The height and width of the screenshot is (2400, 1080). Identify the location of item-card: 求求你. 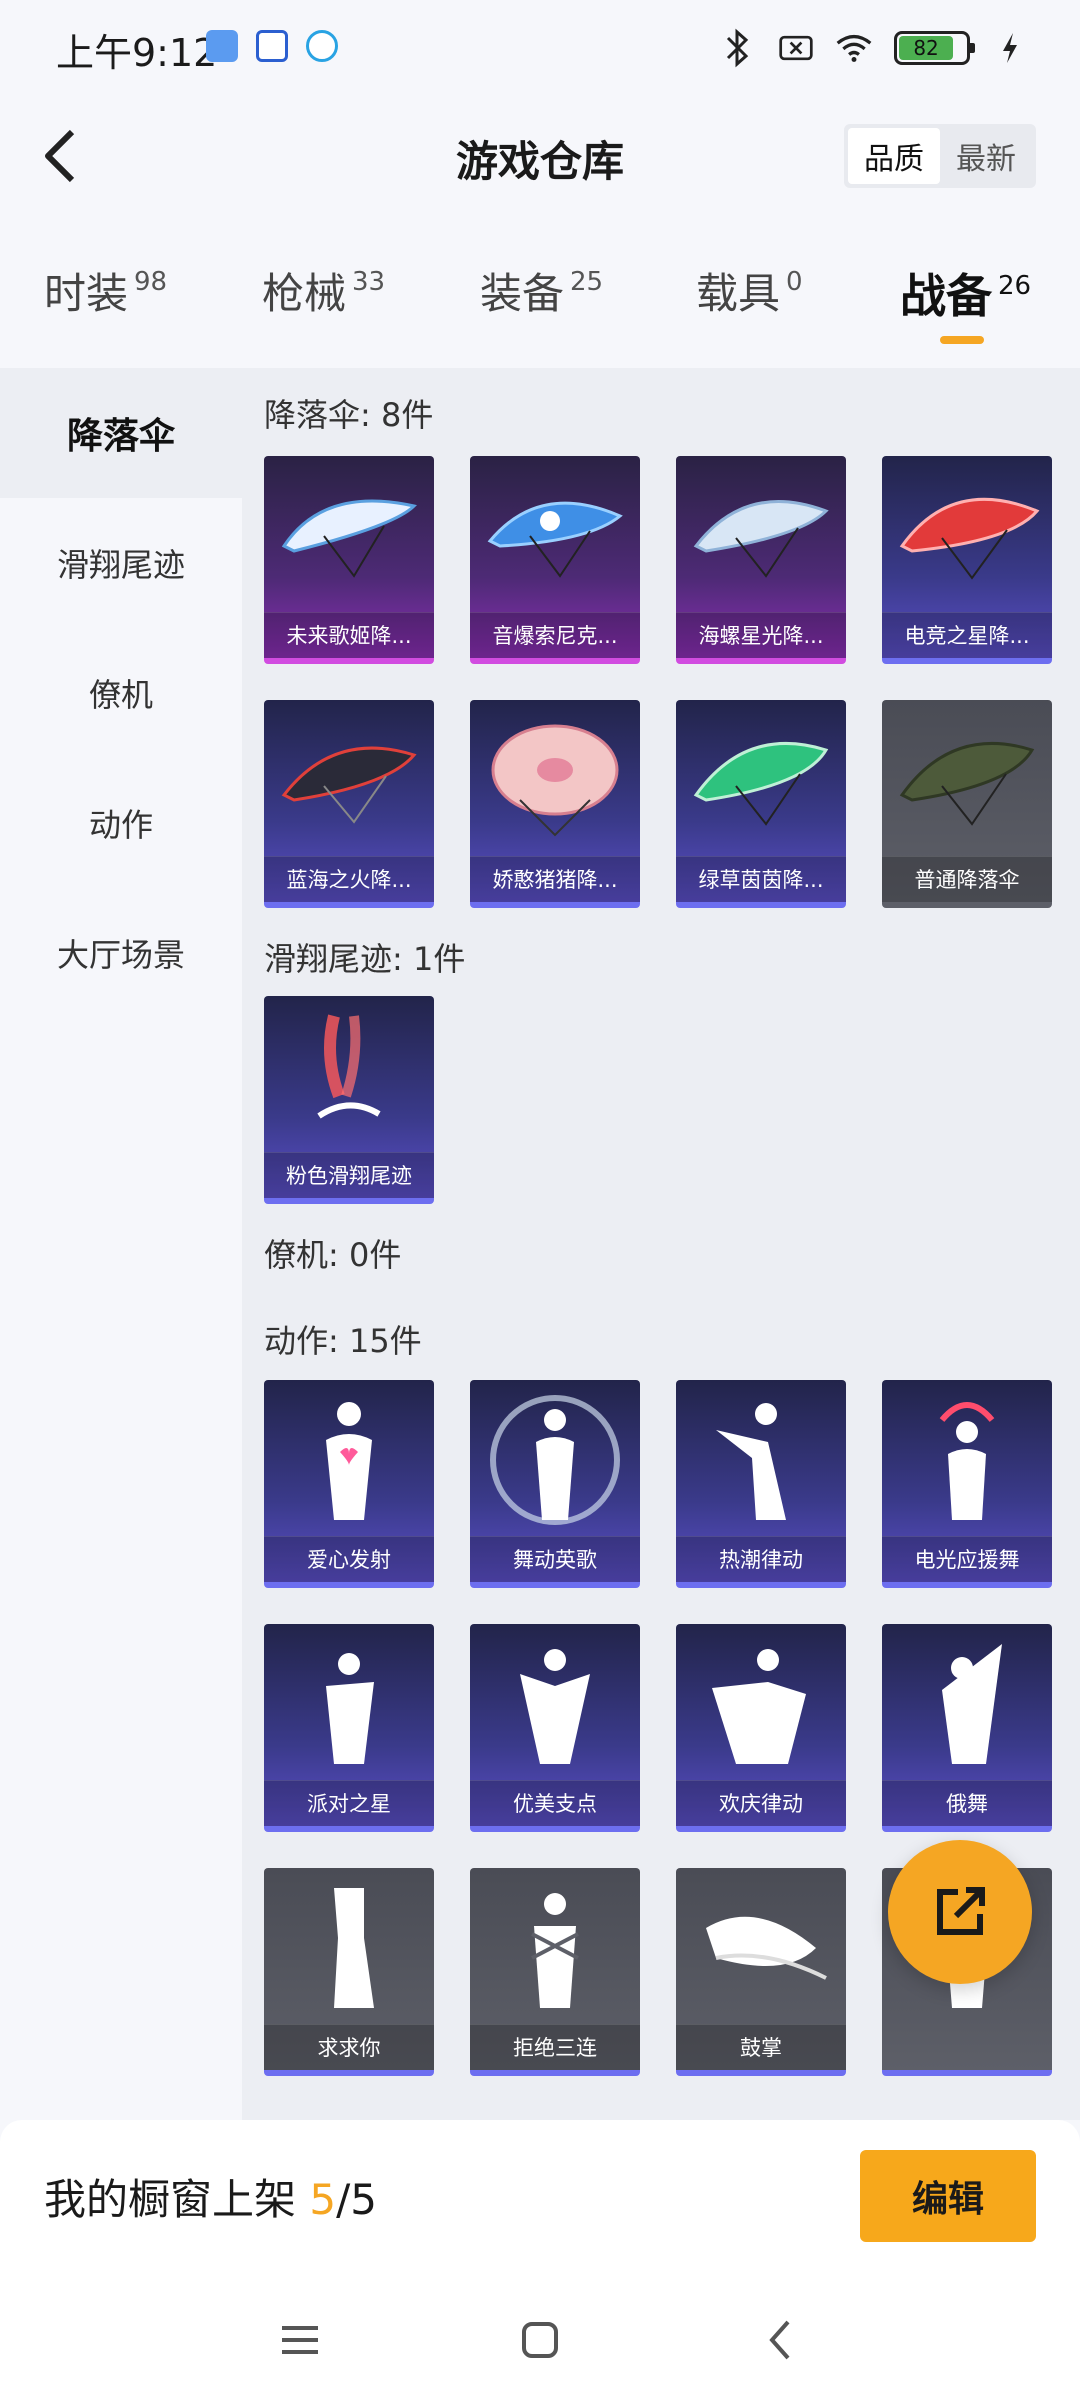
(349, 1972).